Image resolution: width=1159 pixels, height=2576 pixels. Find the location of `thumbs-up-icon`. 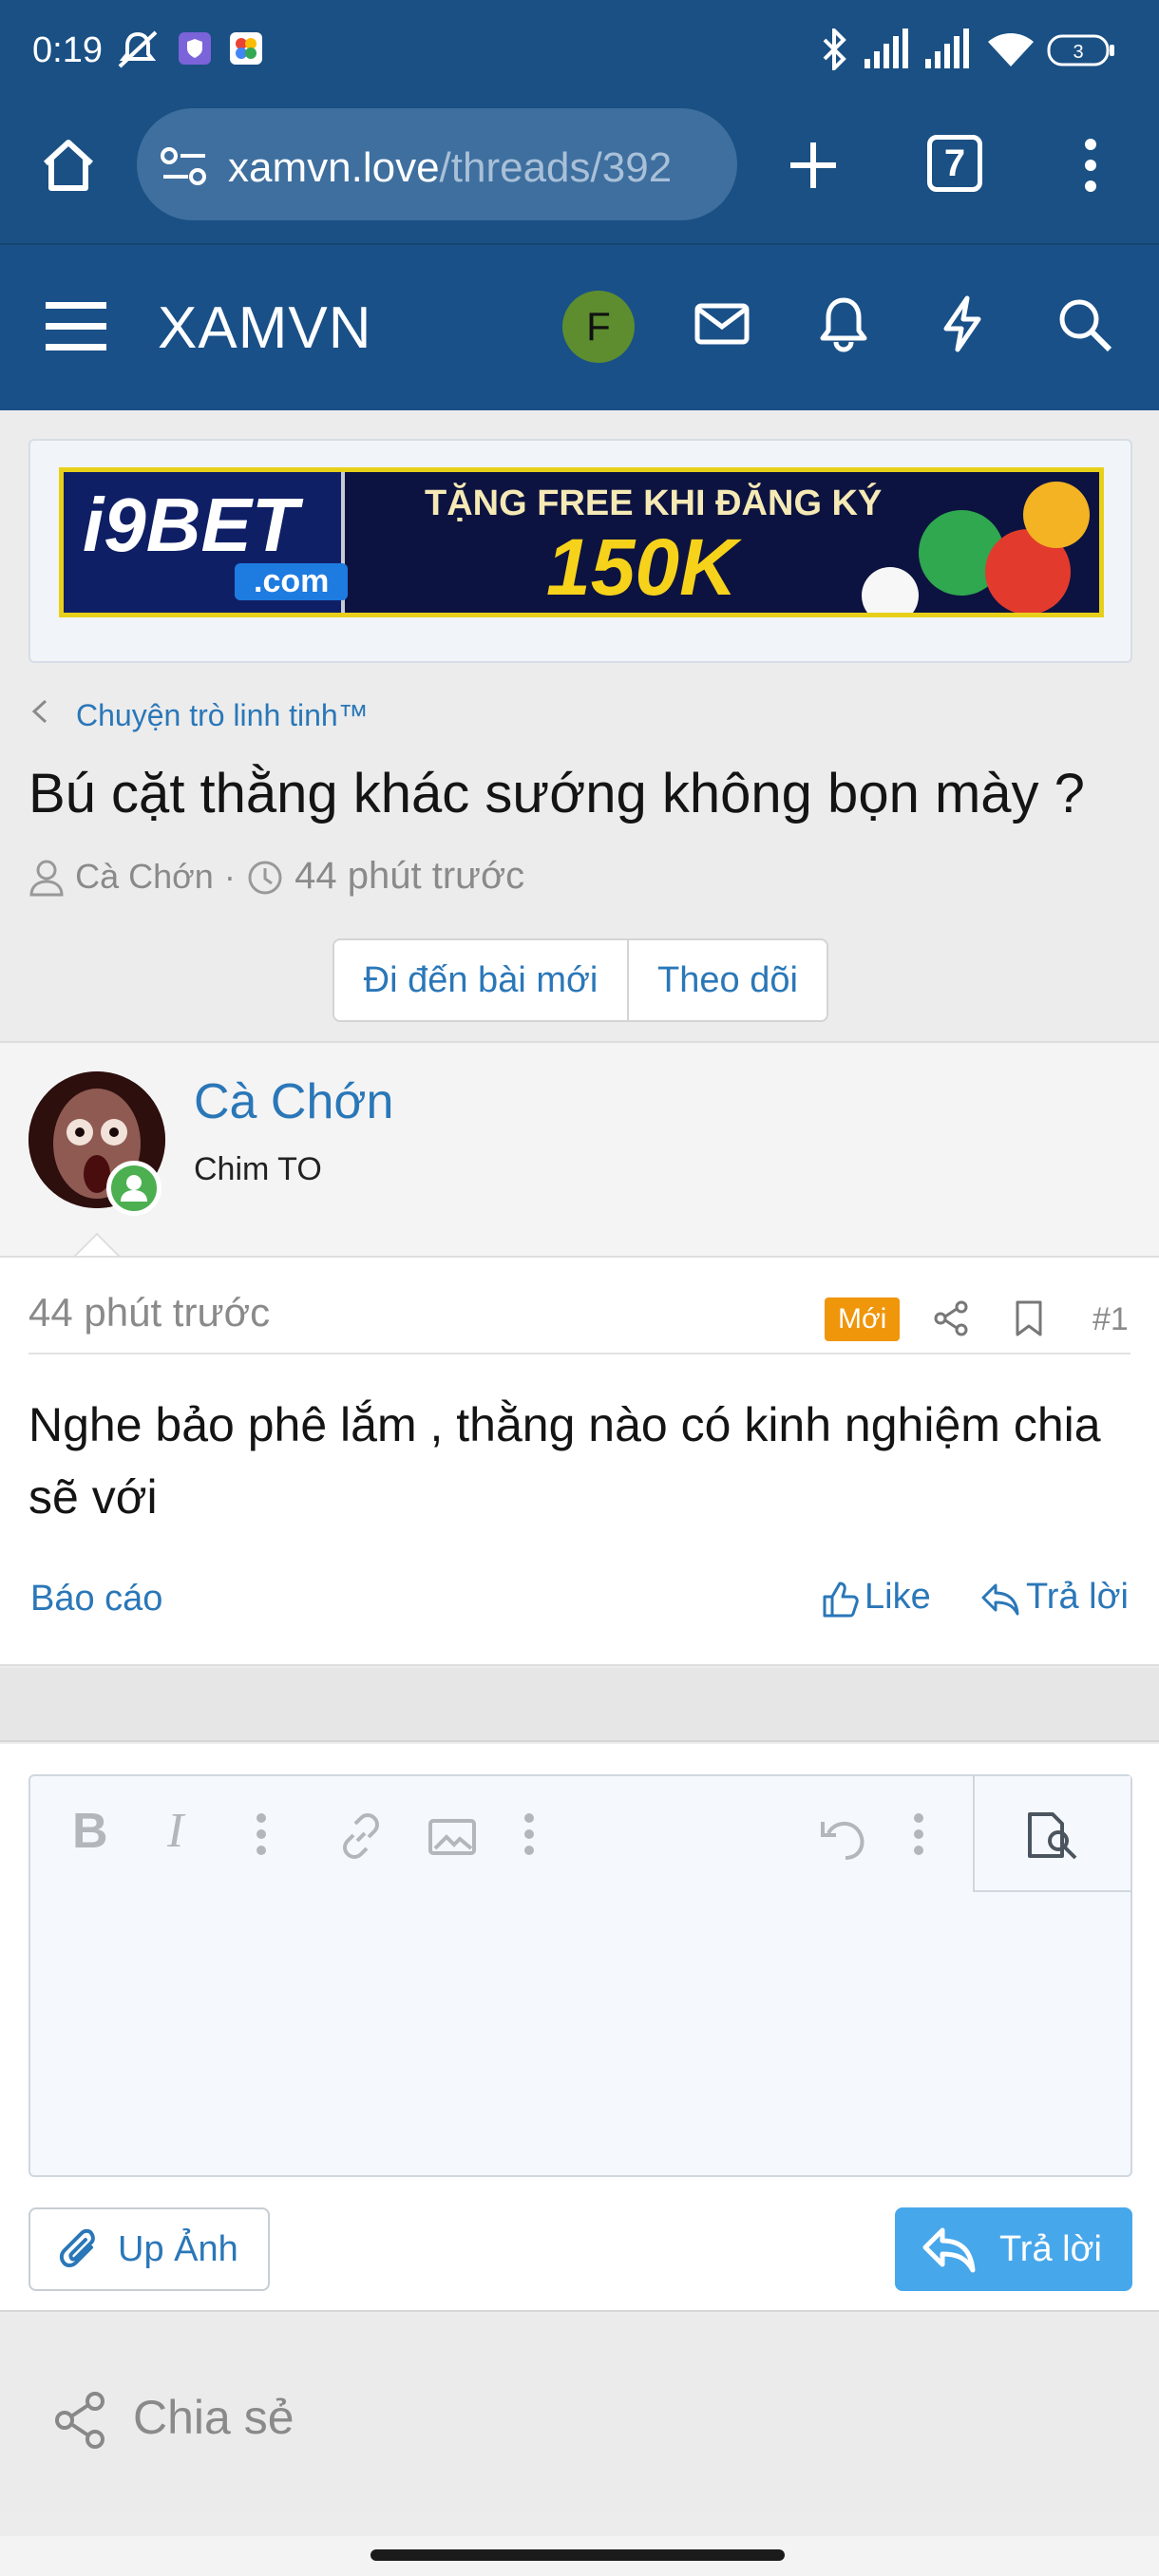

thumbs-up-icon is located at coordinates (841, 1600).